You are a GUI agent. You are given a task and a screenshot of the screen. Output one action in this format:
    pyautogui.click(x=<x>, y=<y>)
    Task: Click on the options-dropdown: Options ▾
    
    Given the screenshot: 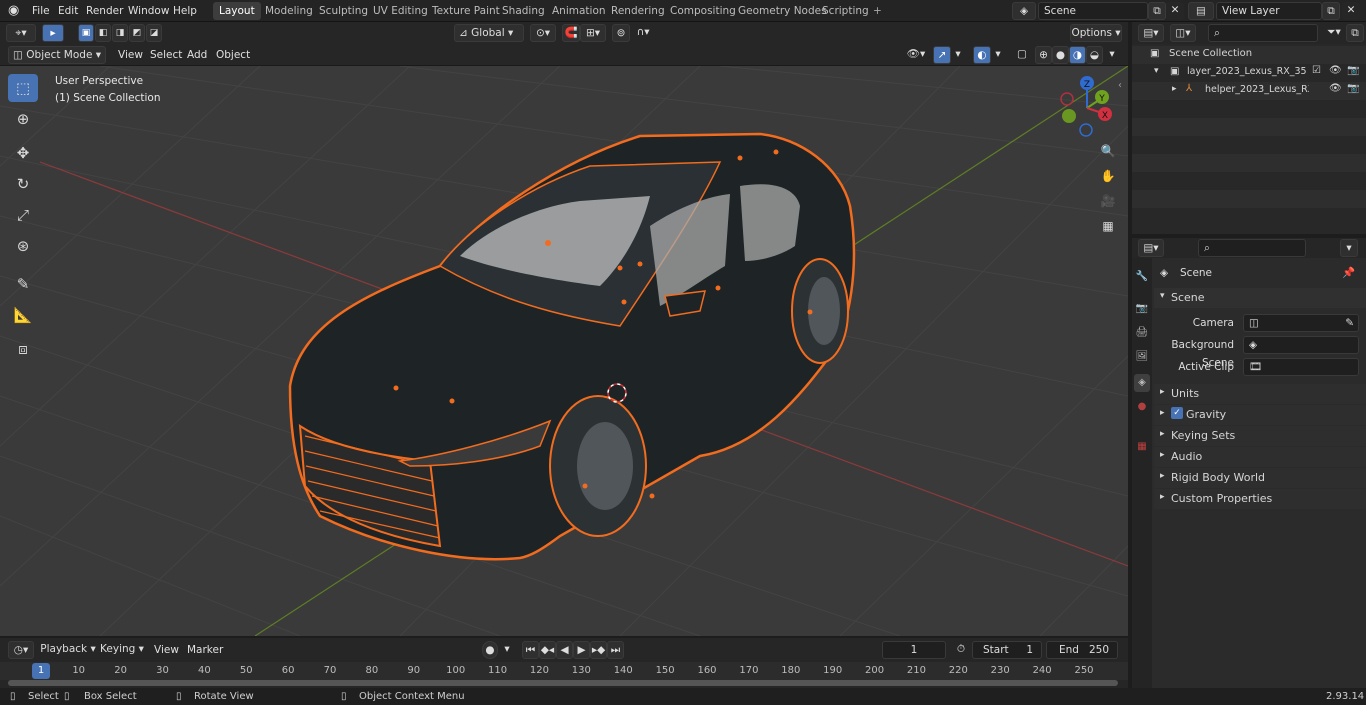 What is the action you would take?
    pyautogui.click(x=1096, y=33)
    